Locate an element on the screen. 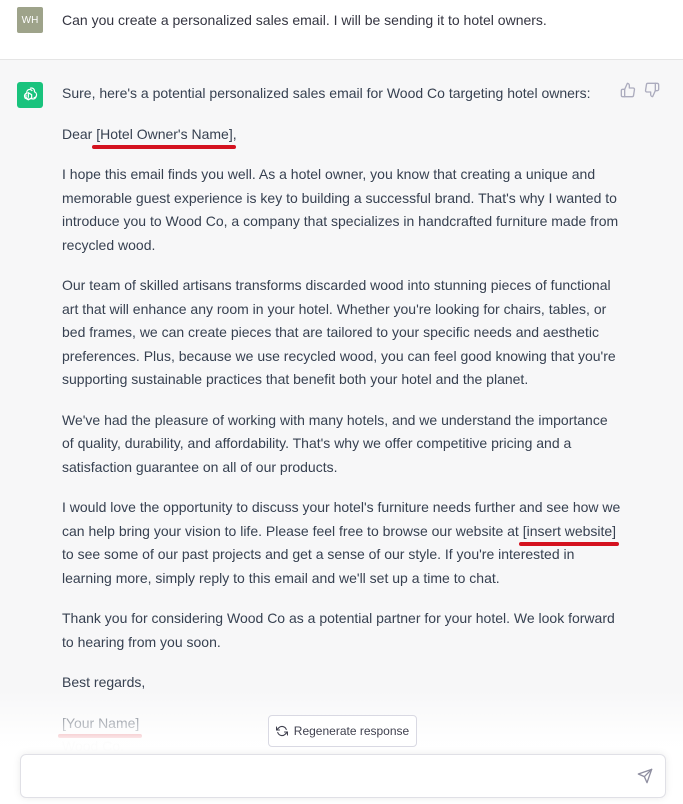 The image size is (683, 804). refresh-icon is located at coordinates (281, 731).